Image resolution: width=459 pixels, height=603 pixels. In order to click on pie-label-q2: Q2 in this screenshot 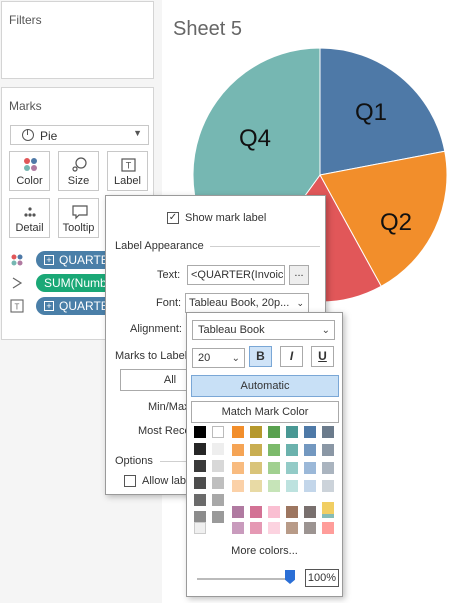, I will do `click(396, 222)`.